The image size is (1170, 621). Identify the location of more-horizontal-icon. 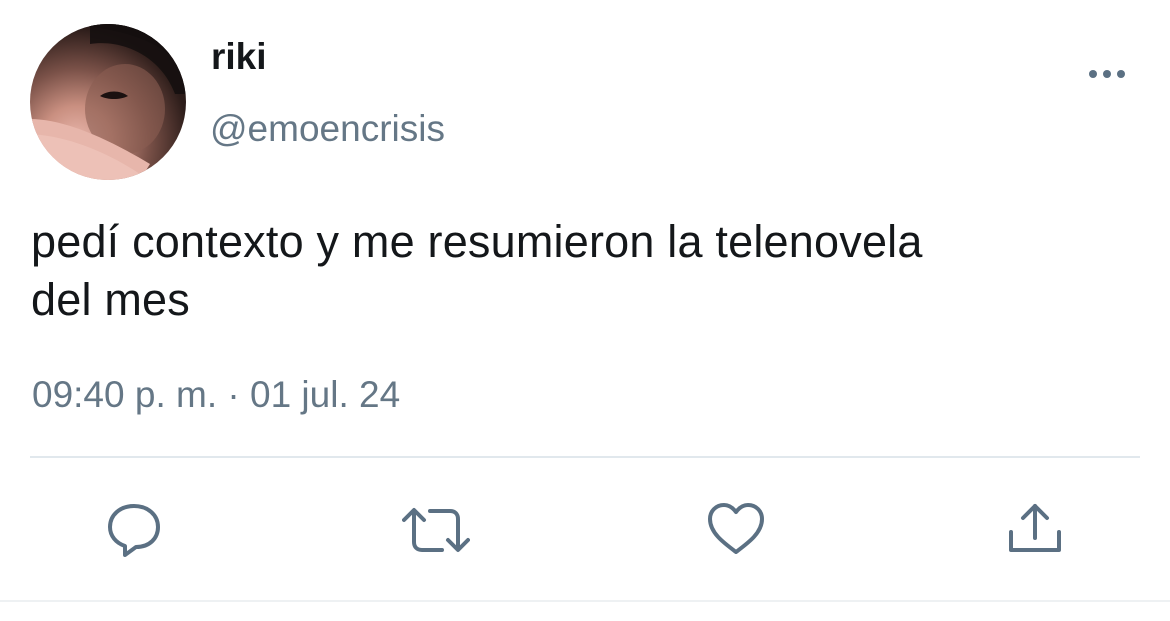
(1107, 73).